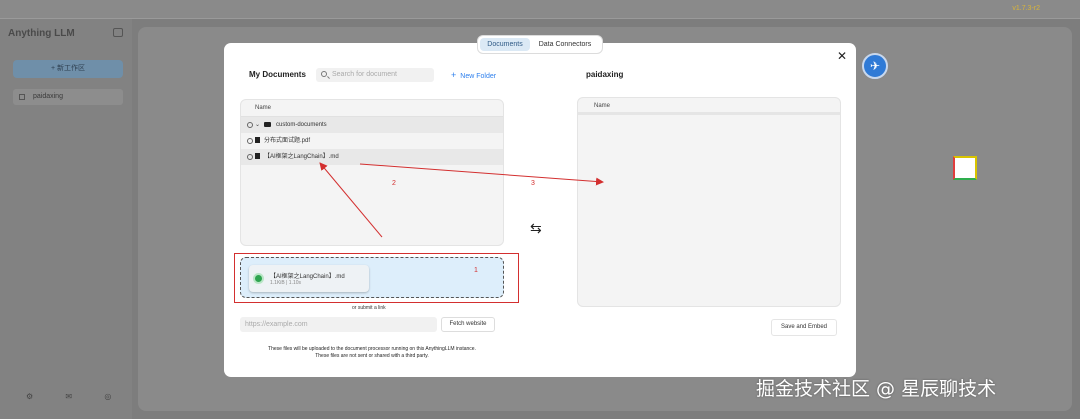 The image size is (1080, 419). Describe the element at coordinates (965, 168) in the screenshot. I see `color-square-icon` at that location.